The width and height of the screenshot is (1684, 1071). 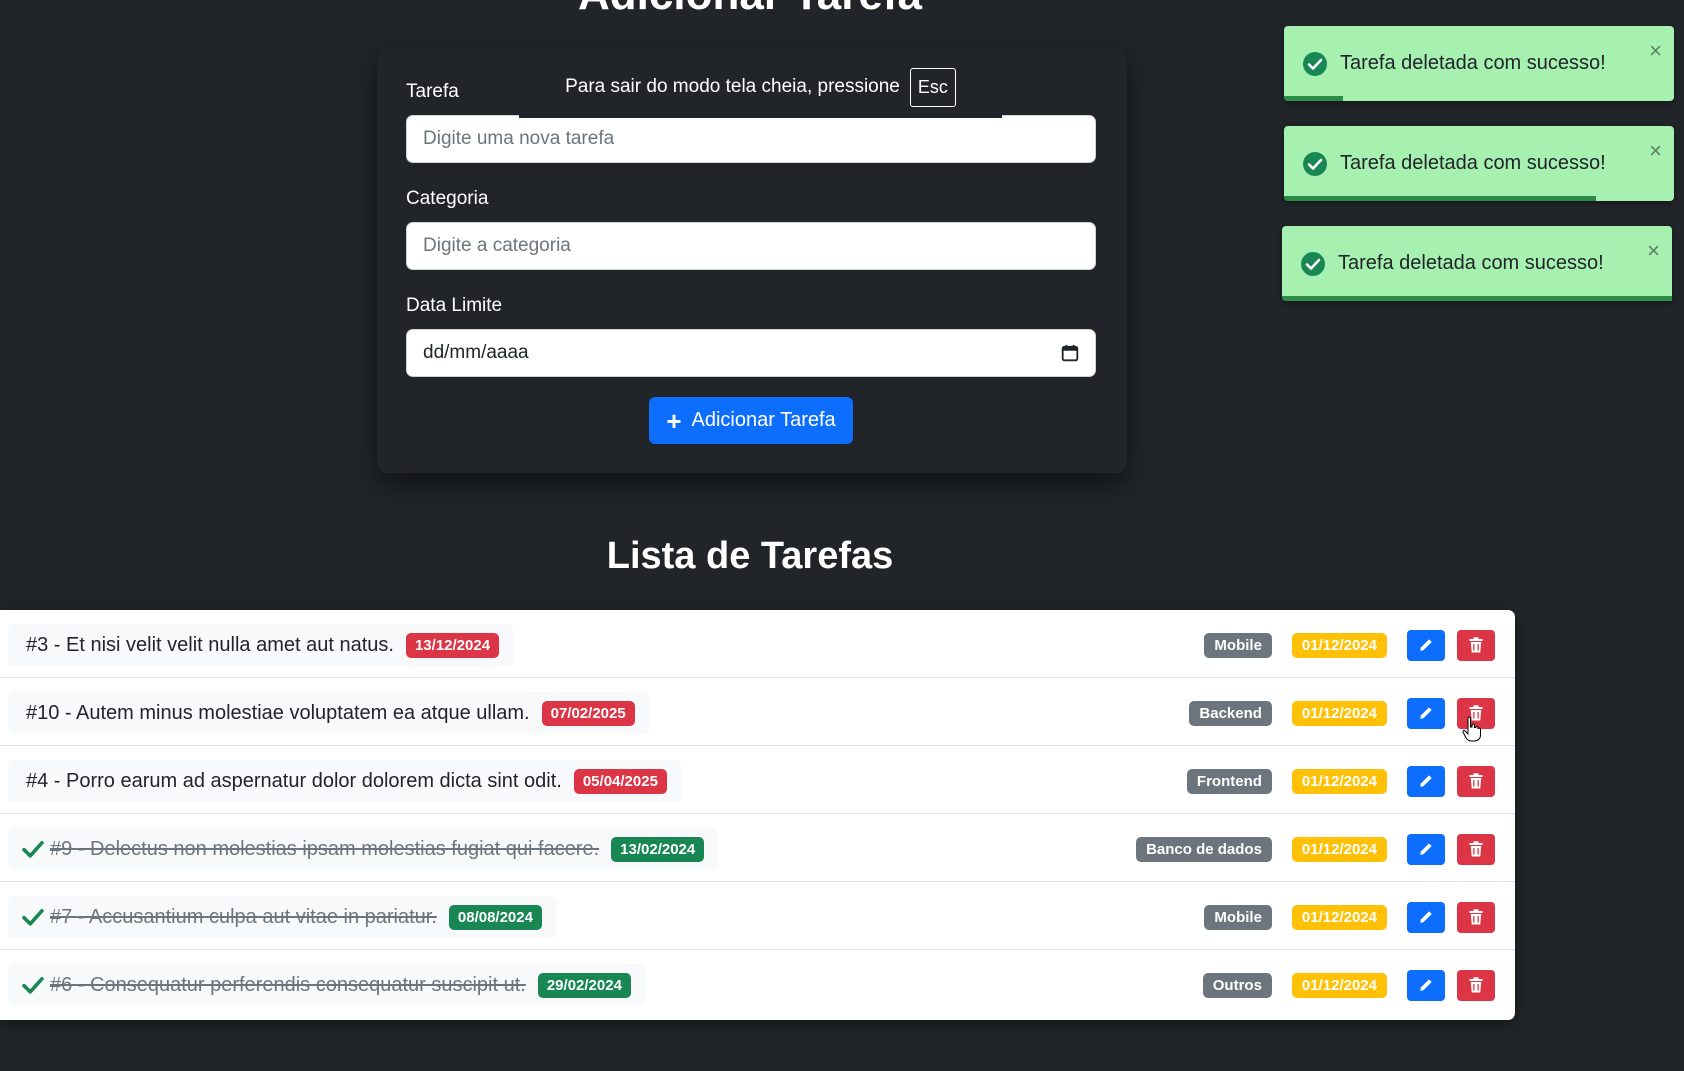 I want to click on calendar-icon, so click(x=1070, y=353).